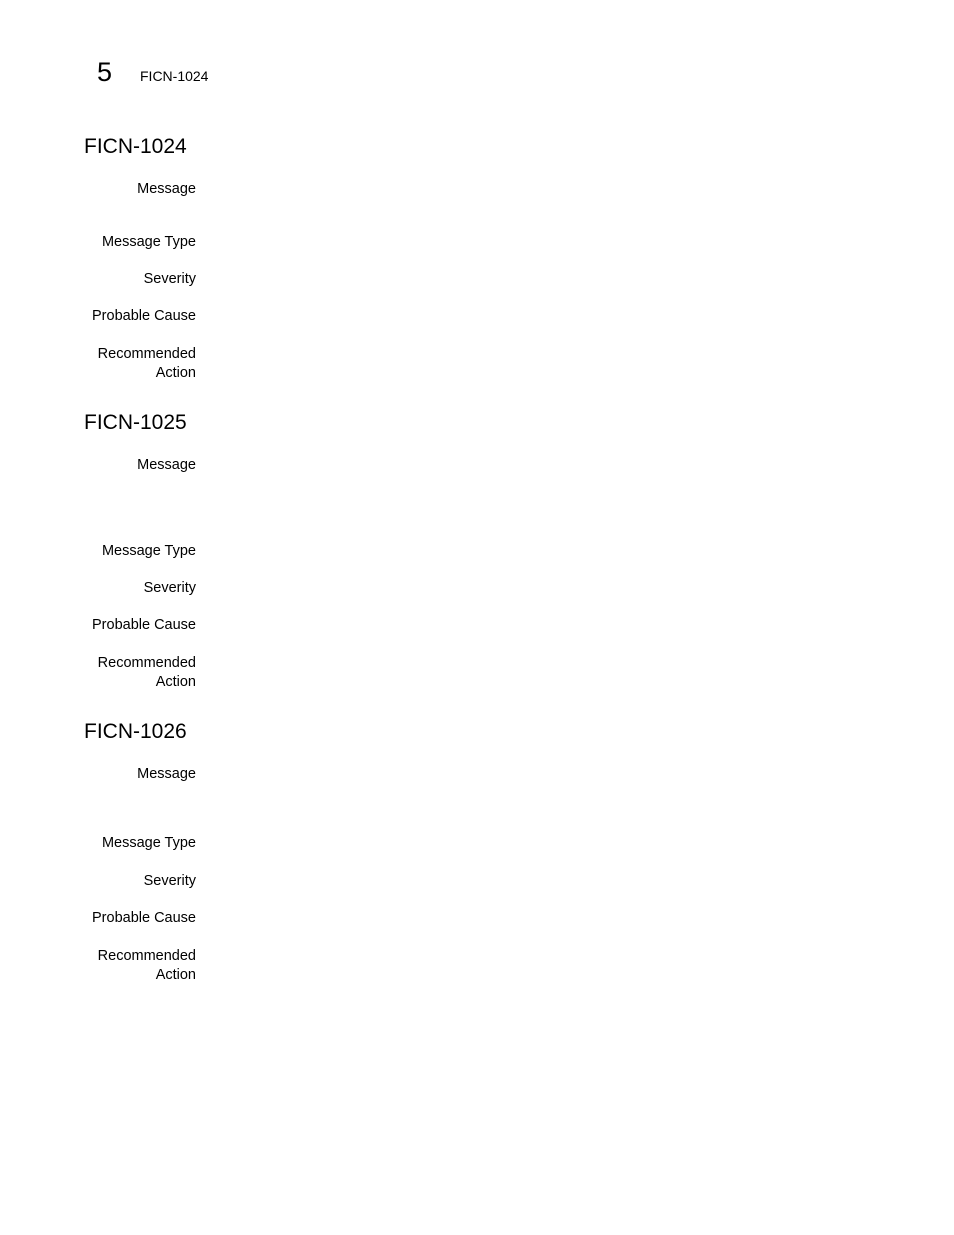 The height and width of the screenshot is (1235, 954). What do you see at coordinates (105, 72) in the screenshot?
I see `chapter-number: 5` at bounding box center [105, 72].